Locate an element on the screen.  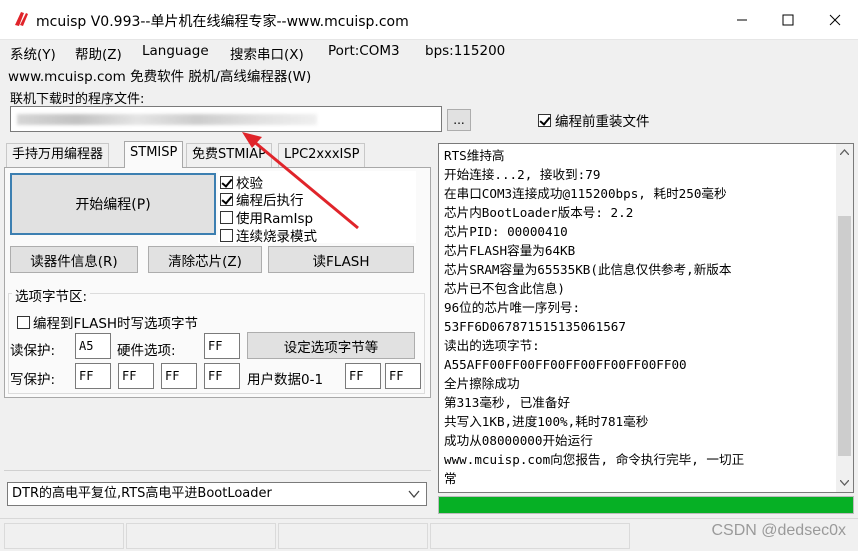
menu-system: 系统(Y) is located at coordinates (33, 53).